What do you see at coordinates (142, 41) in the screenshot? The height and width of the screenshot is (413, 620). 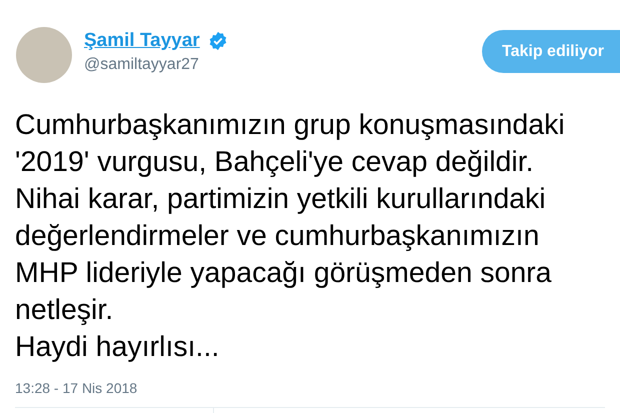 I see `author-name-link: Şamil Tayyar` at bounding box center [142, 41].